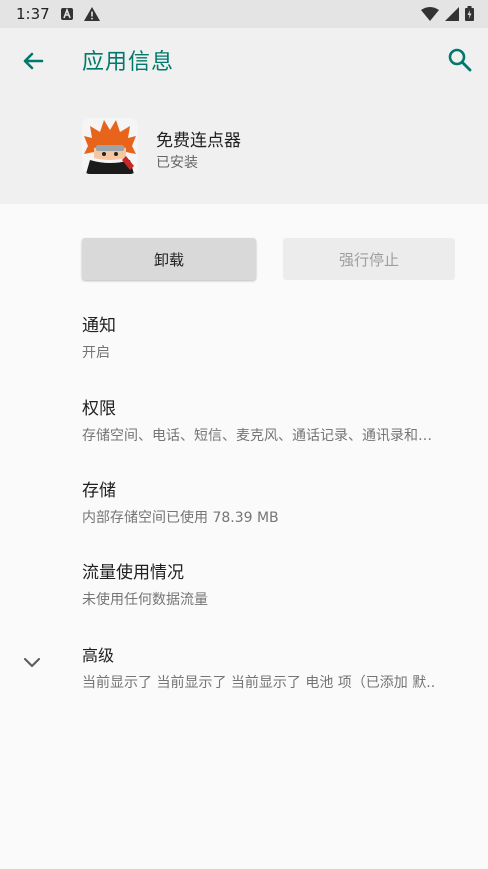 The image size is (488, 869). What do you see at coordinates (128, 62) in the screenshot?
I see `page-title: 应用信息` at bounding box center [128, 62].